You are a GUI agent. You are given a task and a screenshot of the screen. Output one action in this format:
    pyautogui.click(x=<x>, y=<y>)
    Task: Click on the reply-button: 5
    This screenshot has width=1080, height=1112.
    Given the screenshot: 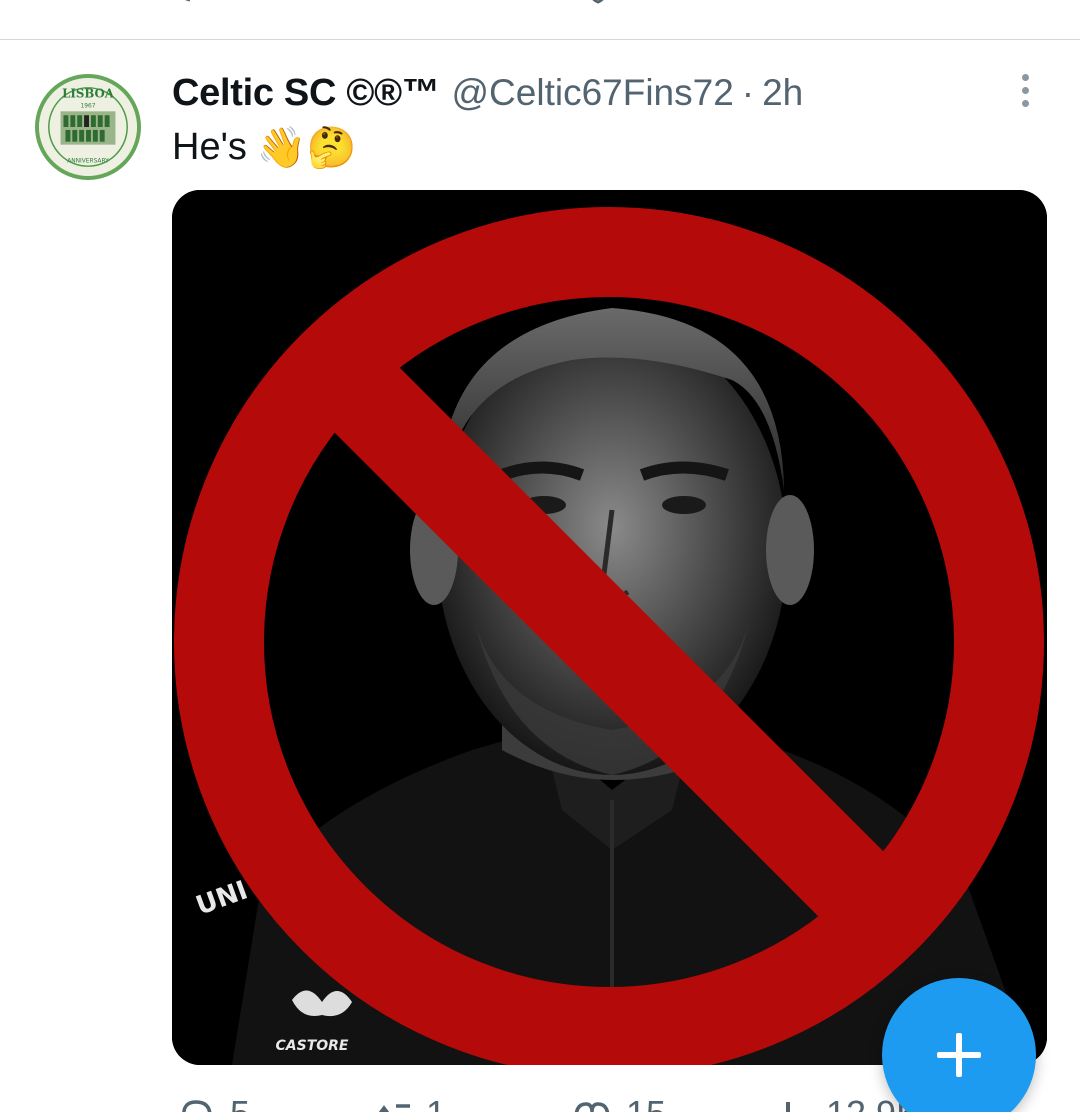 What is the action you would take?
    pyautogui.click(x=213, y=1104)
    